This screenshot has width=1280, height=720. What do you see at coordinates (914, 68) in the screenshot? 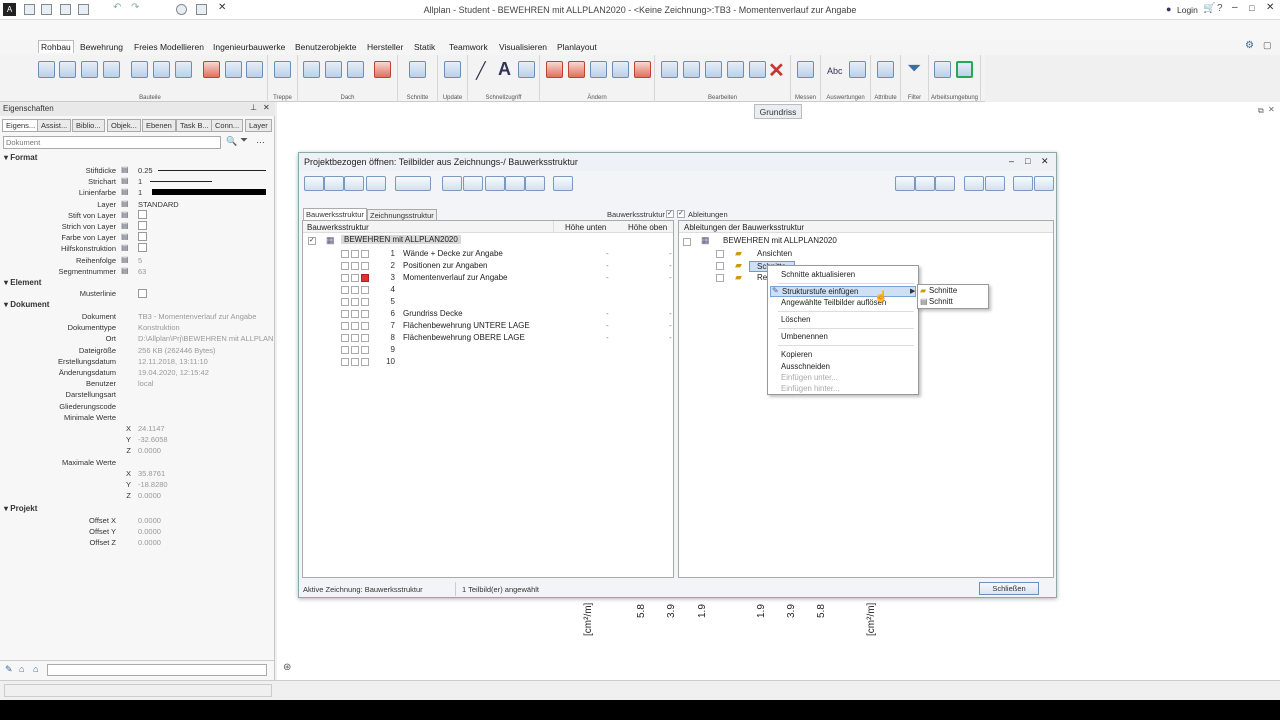
I see `filter-icon: ⏷` at bounding box center [914, 68].